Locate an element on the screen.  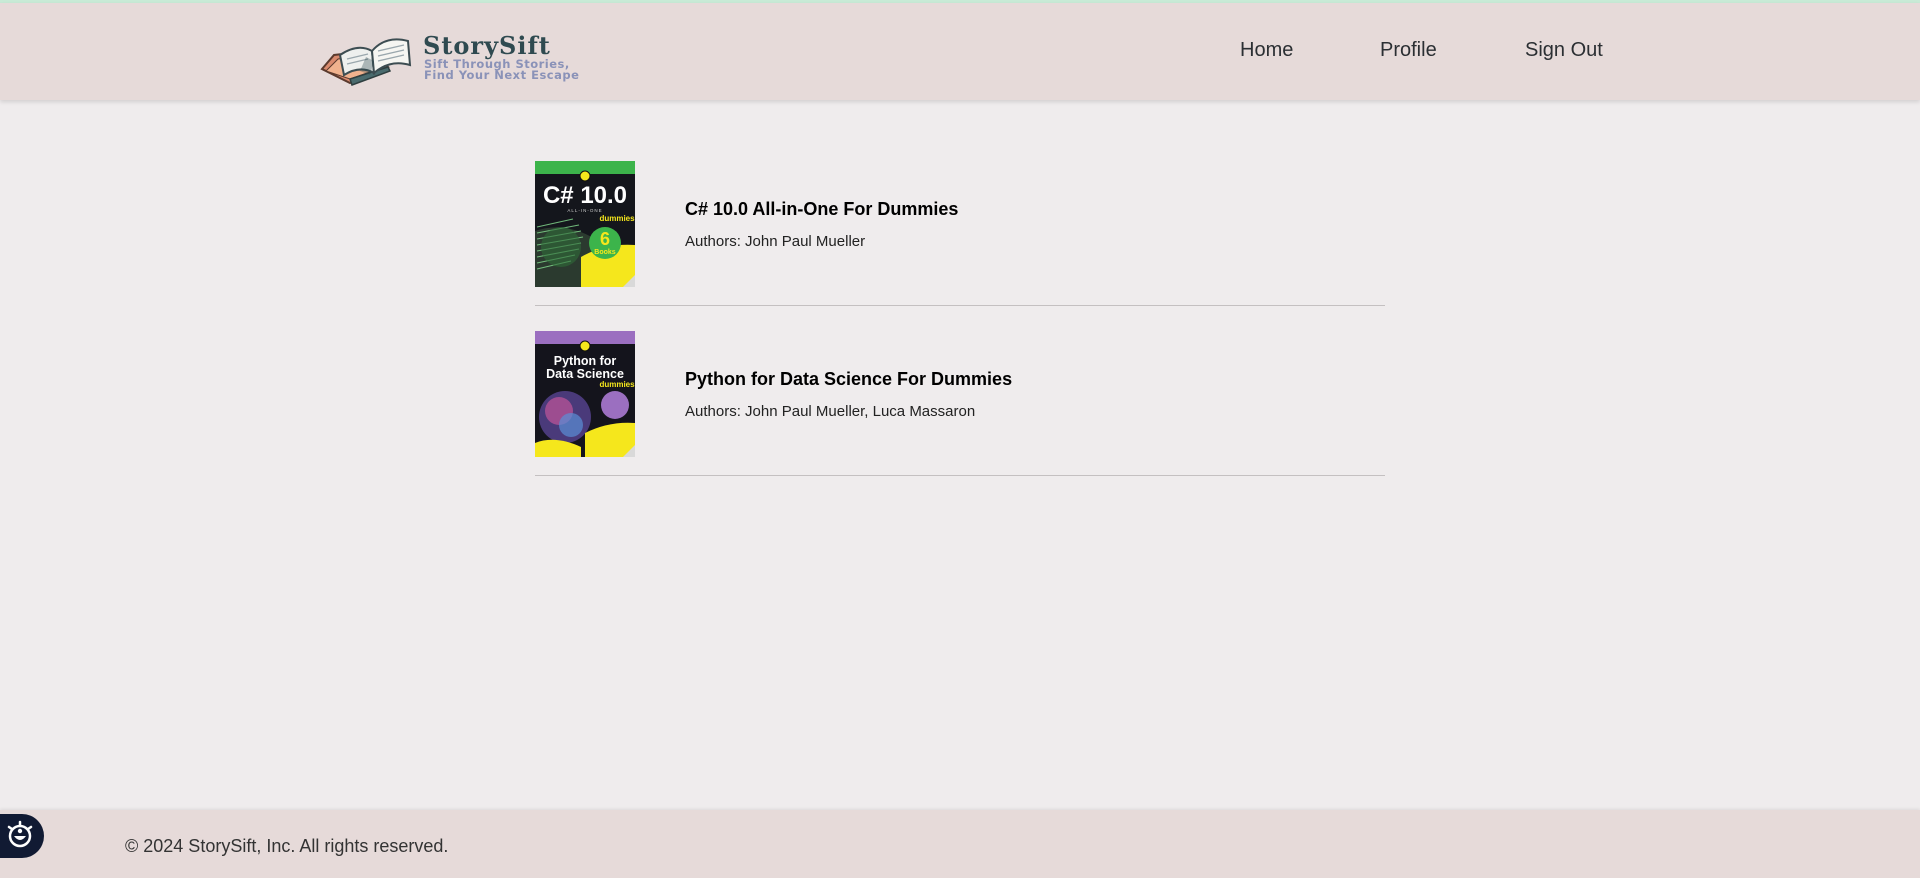
book-authors: Authors: John Paul Mueller is located at coordinates (775, 241).